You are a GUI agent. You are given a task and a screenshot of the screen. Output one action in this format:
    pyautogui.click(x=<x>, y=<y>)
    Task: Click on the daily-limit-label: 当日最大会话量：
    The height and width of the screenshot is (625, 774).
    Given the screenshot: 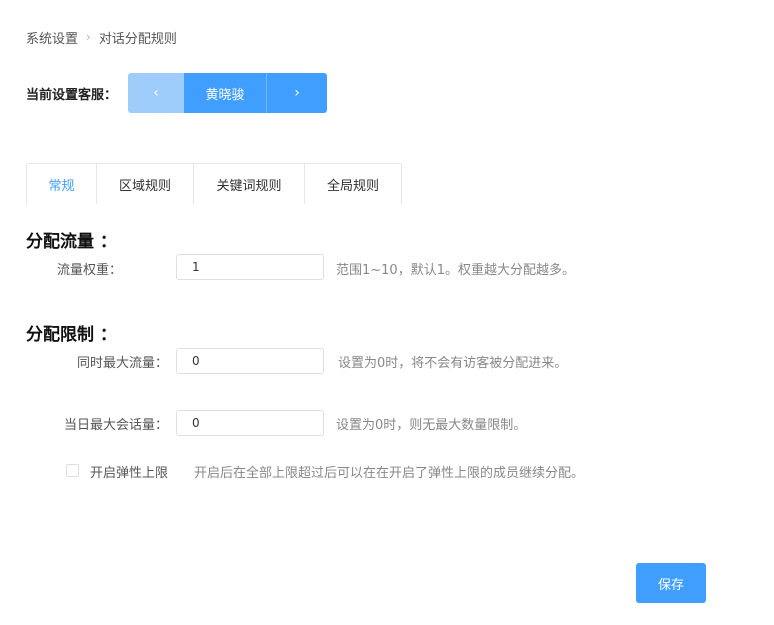 What is the action you would take?
    pyautogui.click(x=115, y=425)
    